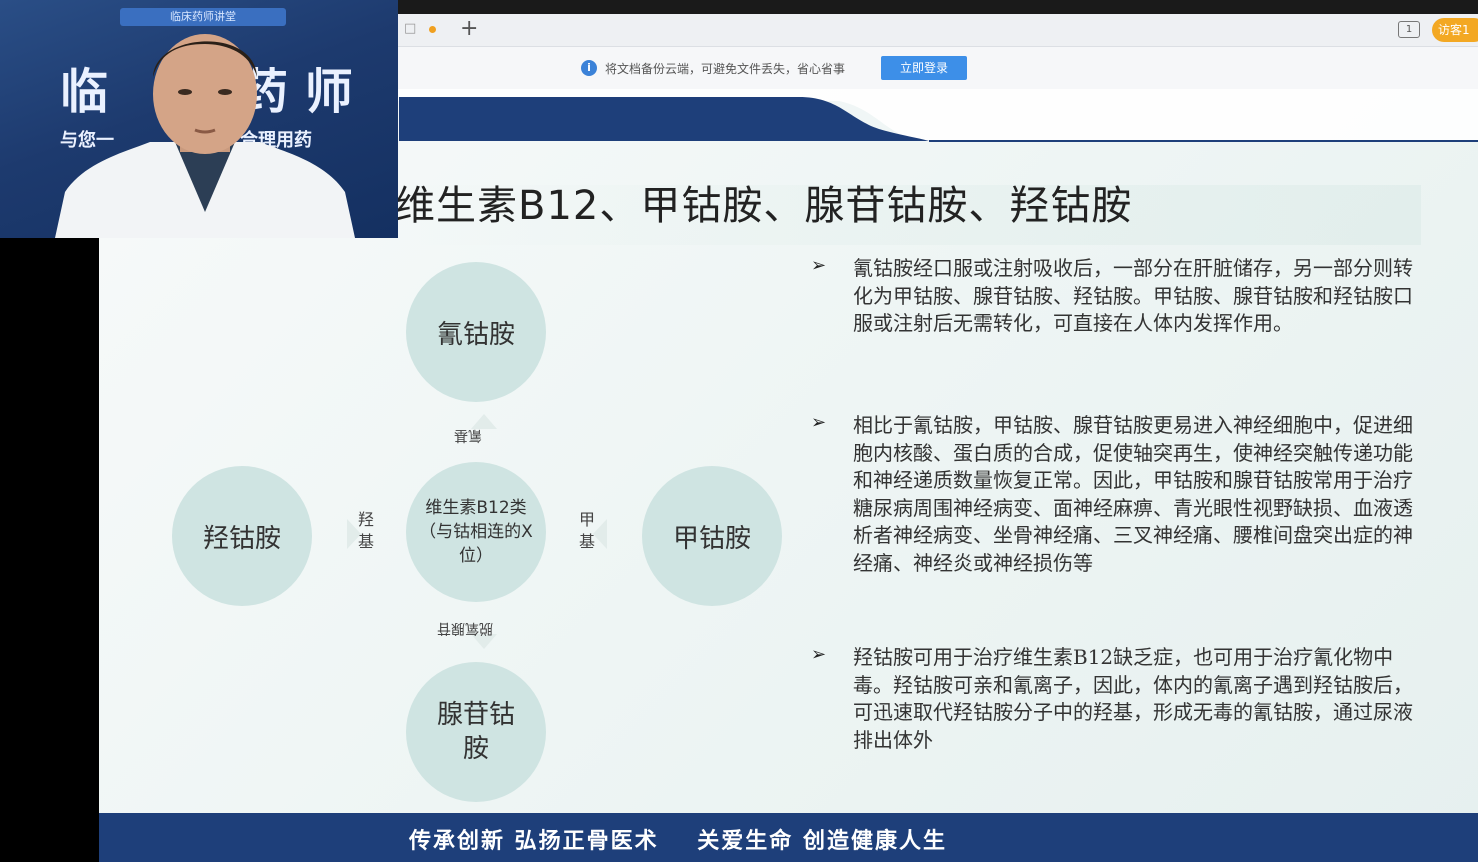  Describe the element at coordinates (476, 332) in the screenshot. I see `node-cyanocobalamin: 氰钴胺` at that location.